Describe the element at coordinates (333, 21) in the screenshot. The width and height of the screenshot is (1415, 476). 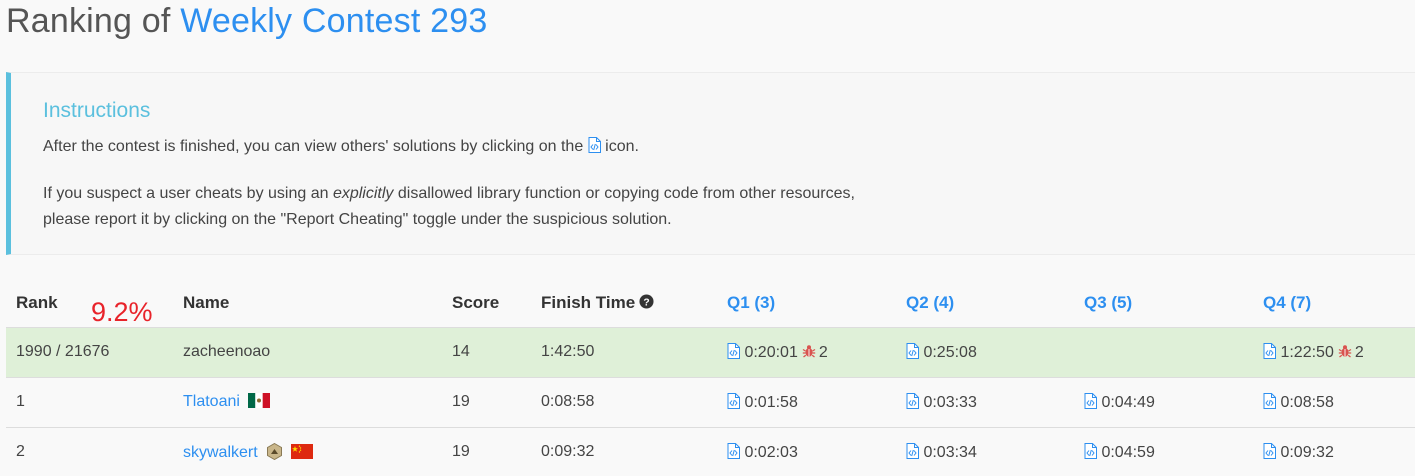
I see `contest-name-link: Weekly Contest 293` at that location.